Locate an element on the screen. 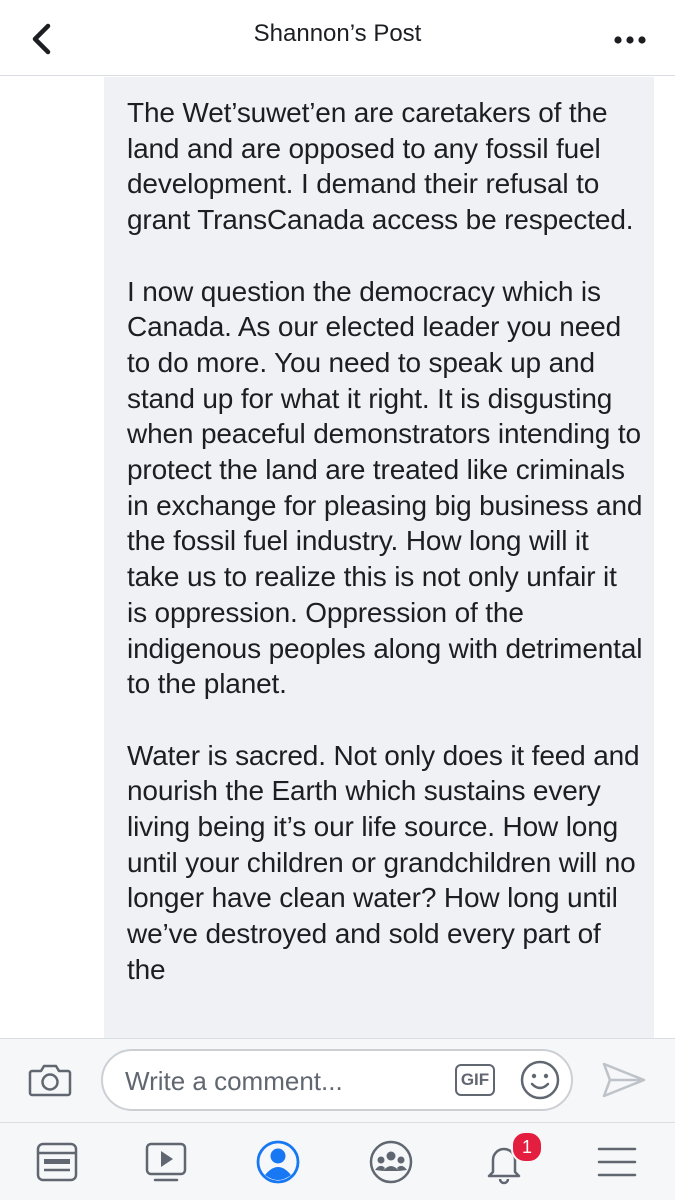 Image resolution: width=675 pixels, height=1200 pixels. menu-icon is located at coordinates (617, 1162).